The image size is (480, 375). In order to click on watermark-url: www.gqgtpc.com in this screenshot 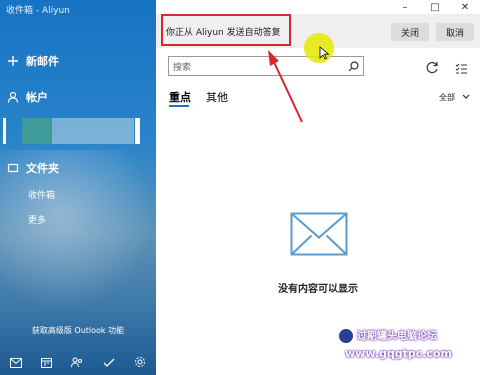, I will do `click(398, 353)`.